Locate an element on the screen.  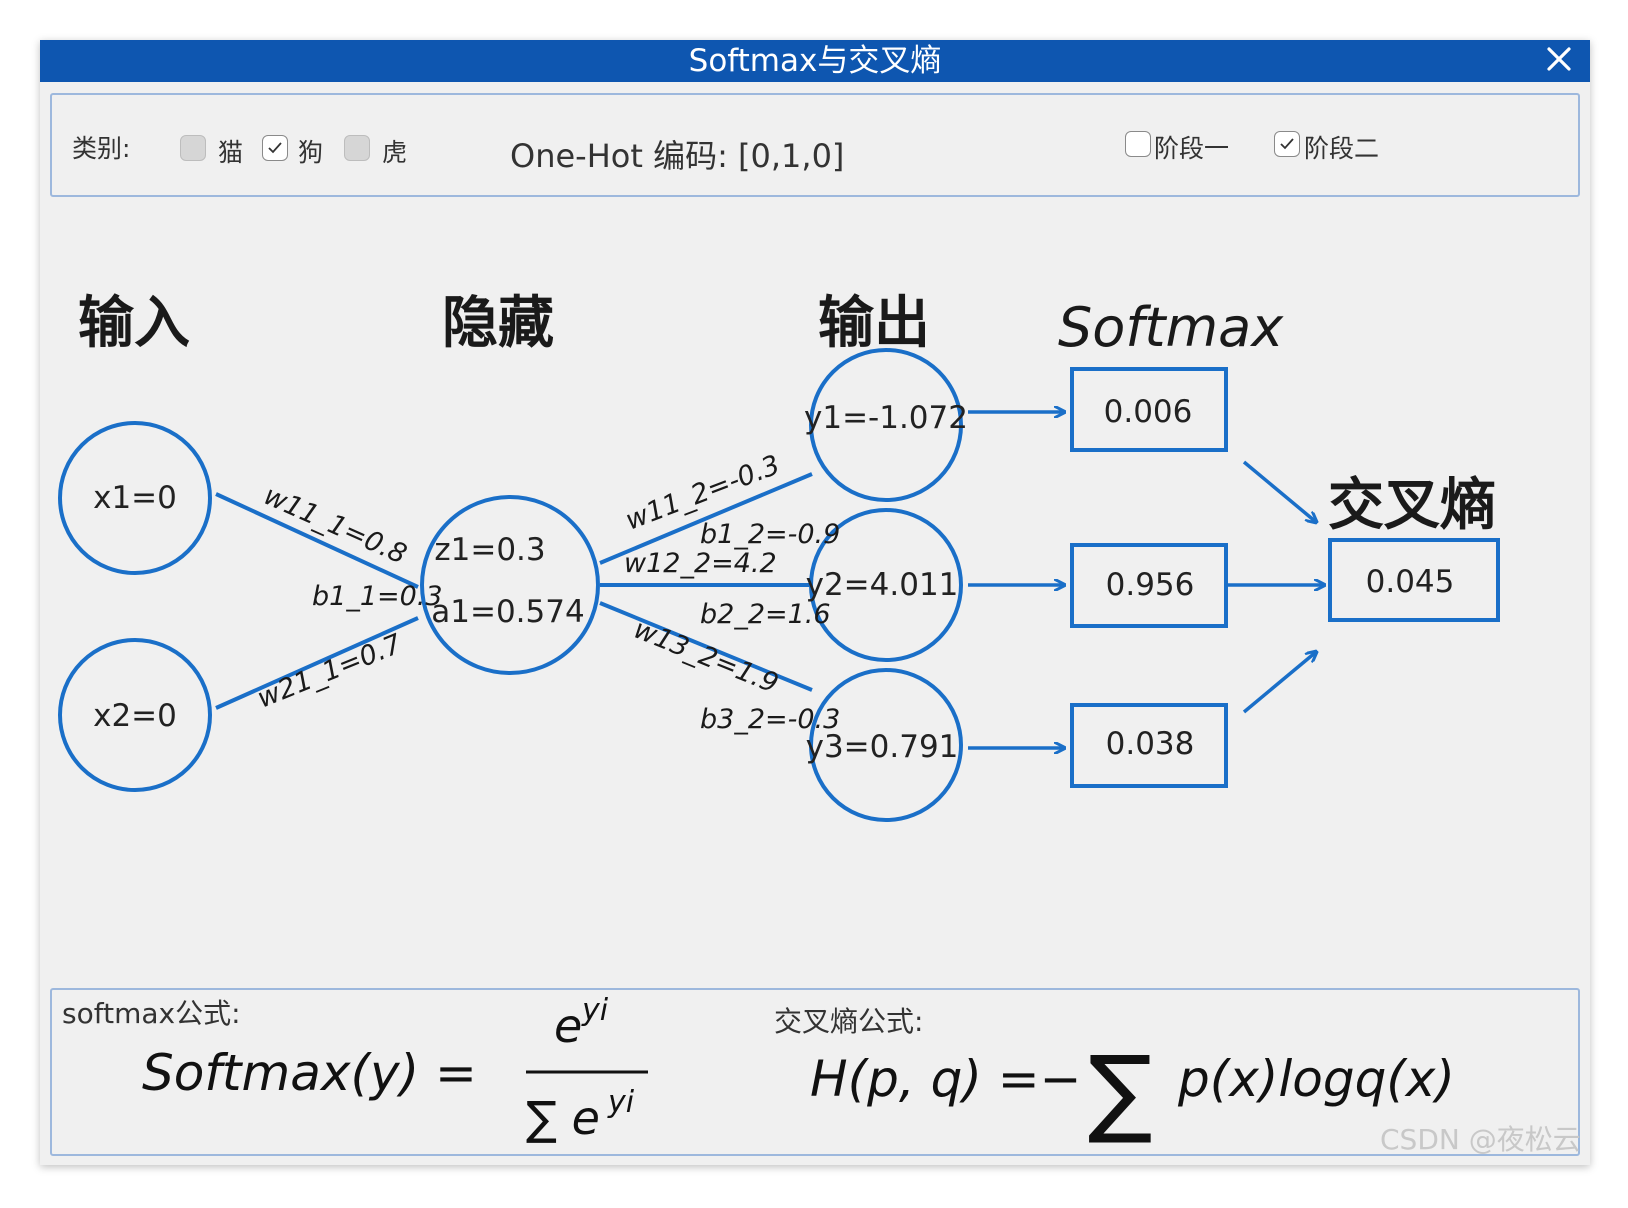
header-input: 输入 is located at coordinates (134, 323).